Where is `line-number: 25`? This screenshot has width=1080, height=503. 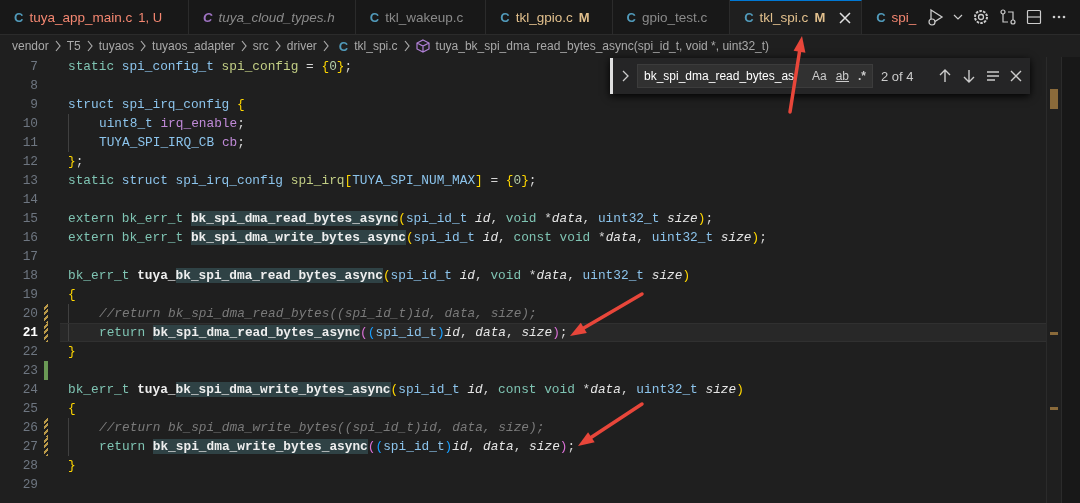
line-number: 25 is located at coordinates (29, 409).